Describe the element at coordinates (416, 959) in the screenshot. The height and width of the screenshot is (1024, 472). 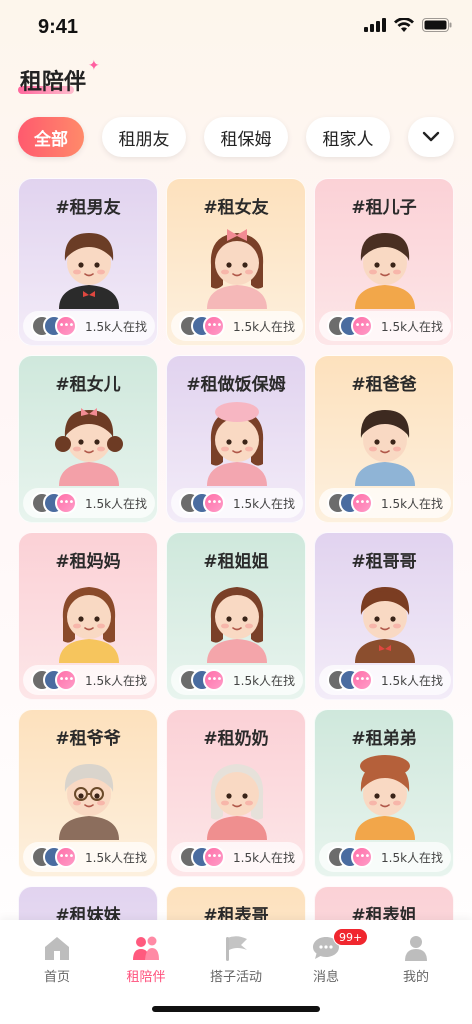
I see `tab-profile: 我的` at that location.